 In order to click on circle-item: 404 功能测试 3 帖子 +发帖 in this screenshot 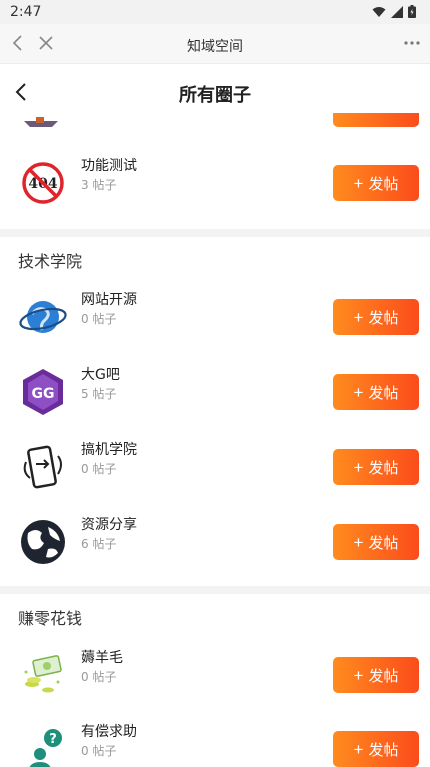, I will do `click(215, 183)`.